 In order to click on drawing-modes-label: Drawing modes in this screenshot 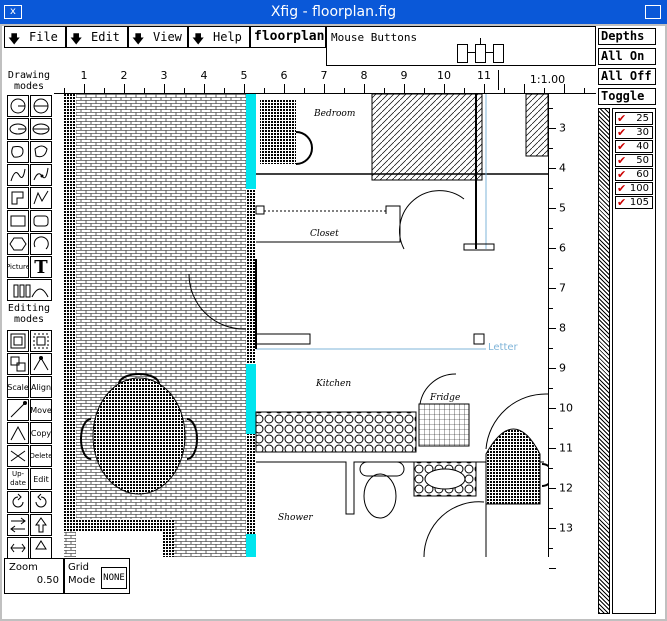, I will do `click(29, 81)`.